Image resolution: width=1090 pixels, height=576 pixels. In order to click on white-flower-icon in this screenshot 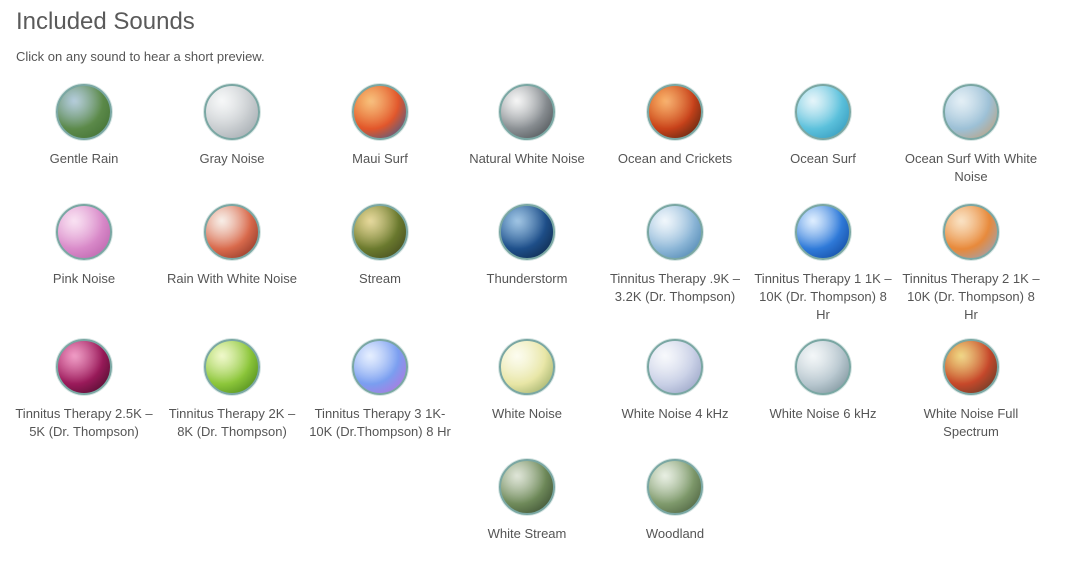, I will do `click(527, 367)`.